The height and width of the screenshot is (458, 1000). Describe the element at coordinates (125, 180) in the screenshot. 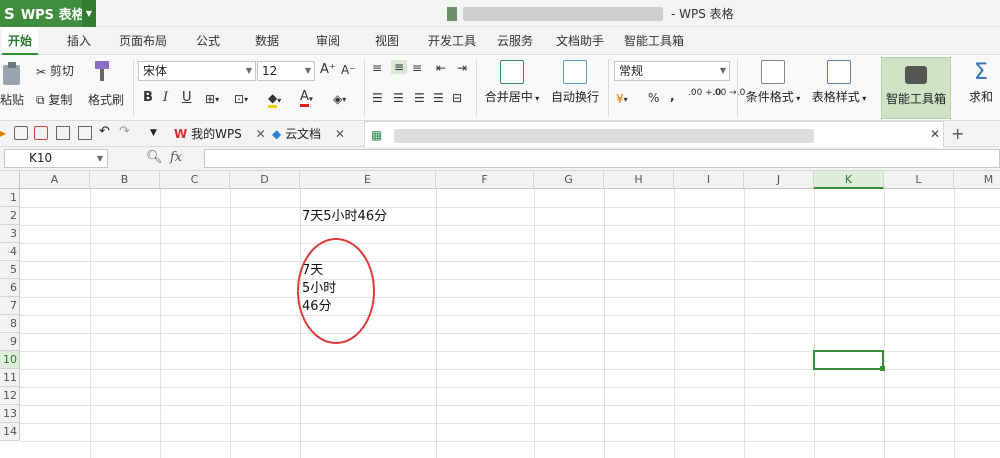

I see `column-header-b: B` at that location.